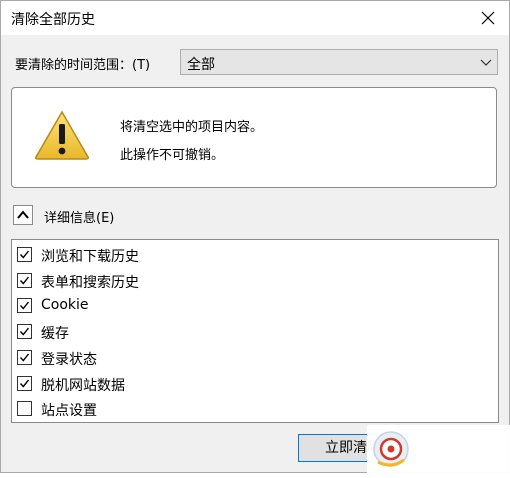  Describe the element at coordinates (192, 127) in the screenshot. I see `warning-message: 将清空选中的项目内容。` at that location.